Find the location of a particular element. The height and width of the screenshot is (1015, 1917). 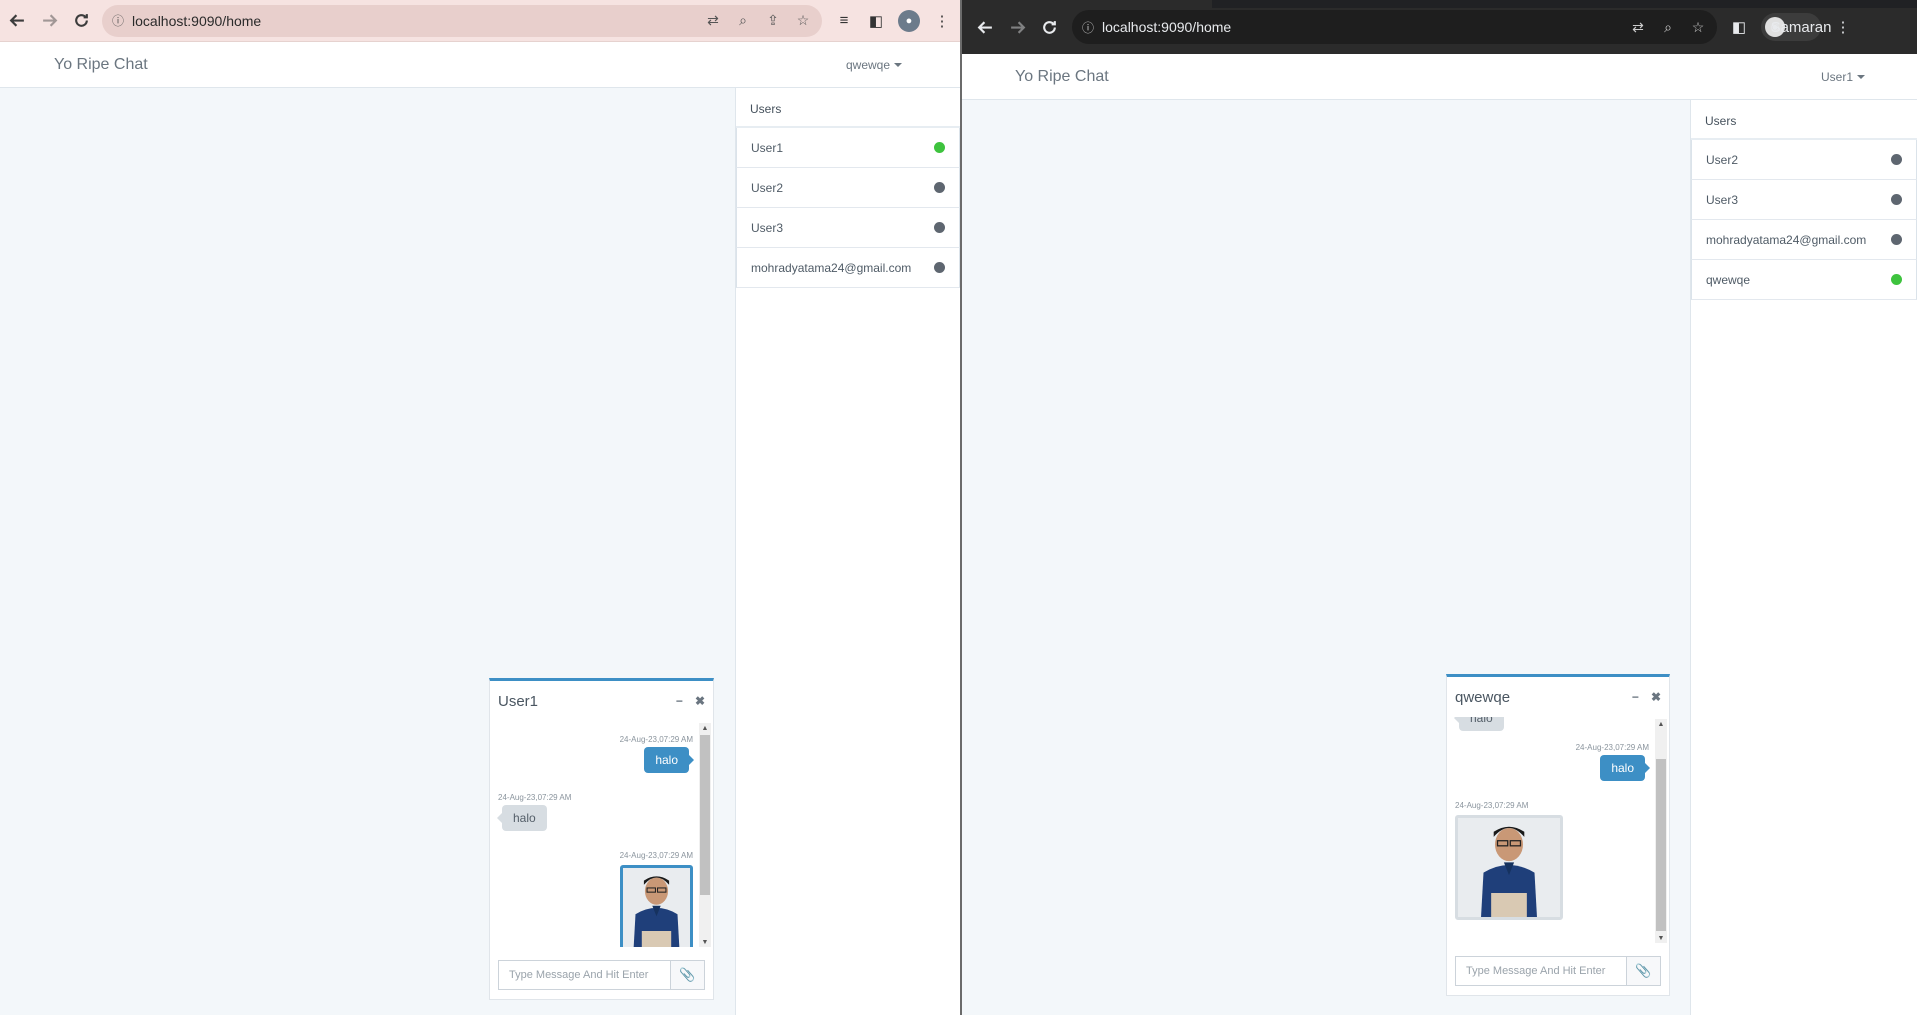

profile-name: Samaran is located at coordinates (1801, 27).